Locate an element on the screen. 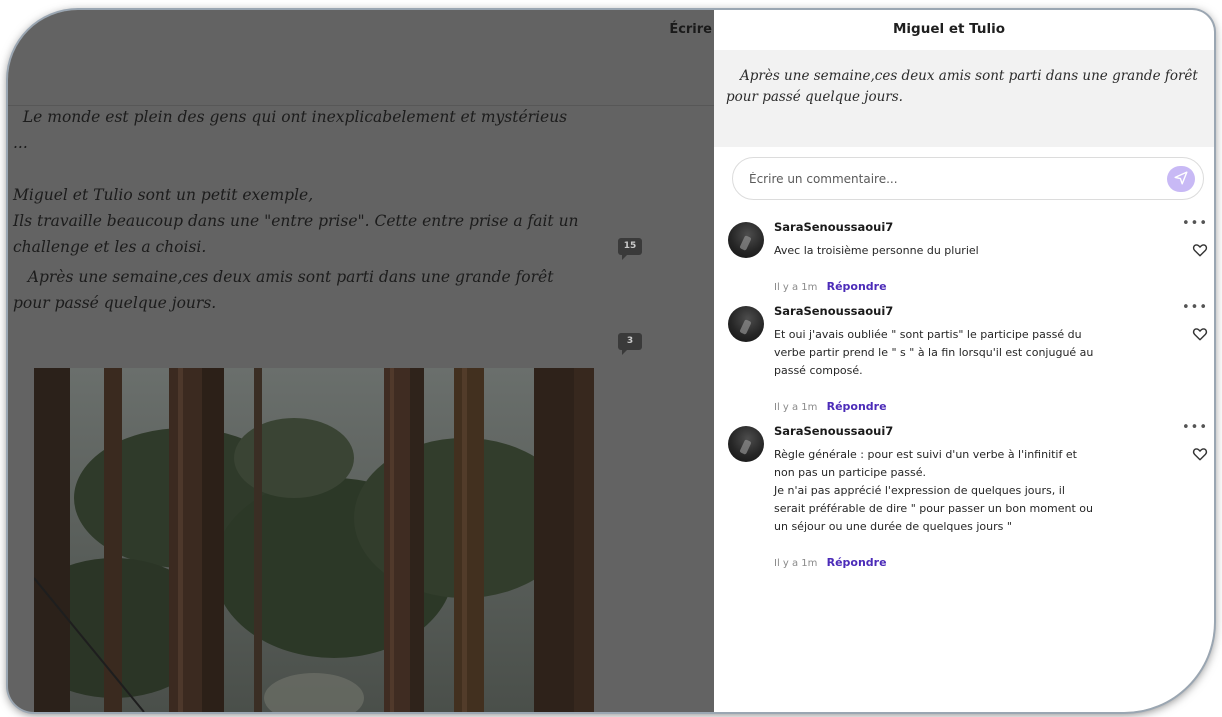 The width and height of the screenshot is (1222, 717). doc-paragraph: challenge et les a choisi. is located at coordinates (110, 247).